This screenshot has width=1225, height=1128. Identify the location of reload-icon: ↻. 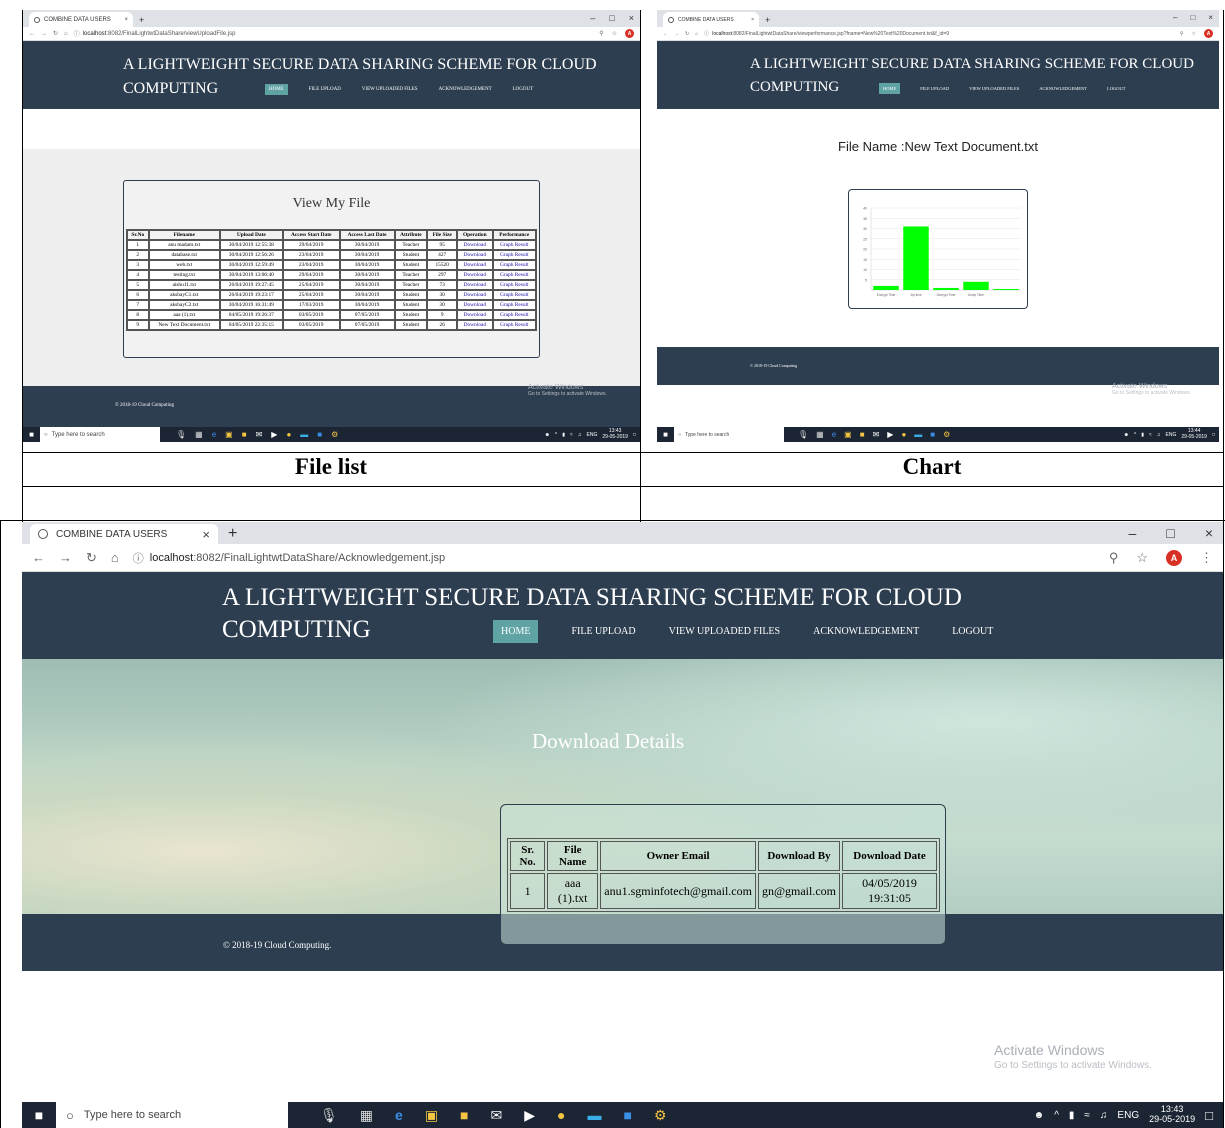
(55, 33).